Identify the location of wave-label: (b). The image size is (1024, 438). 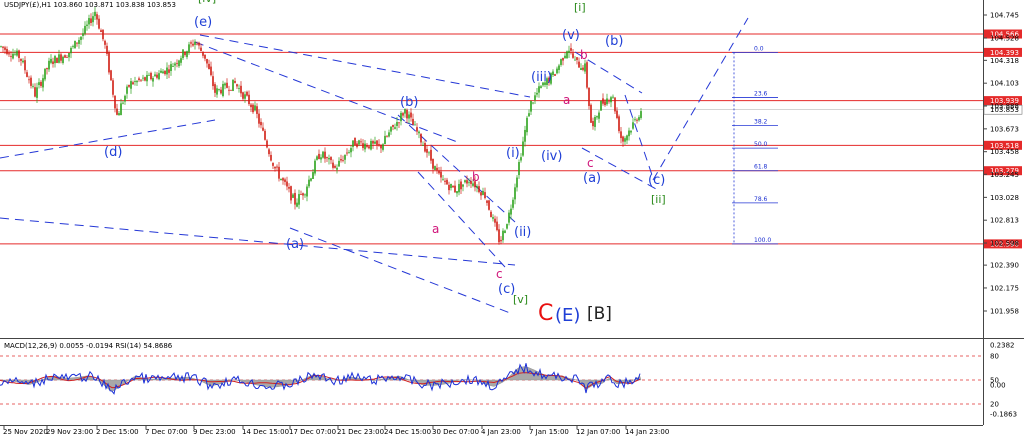
(614, 41).